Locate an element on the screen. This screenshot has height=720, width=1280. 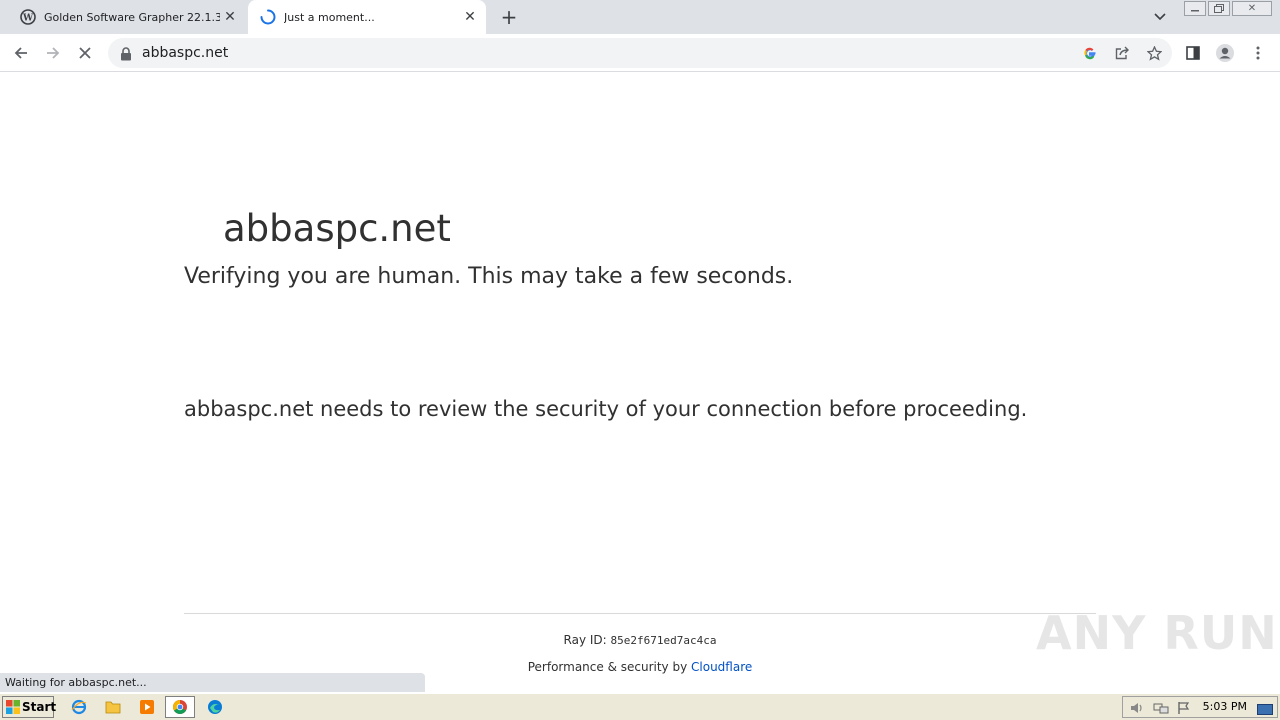
media-player-icon is located at coordinates (147, 707).